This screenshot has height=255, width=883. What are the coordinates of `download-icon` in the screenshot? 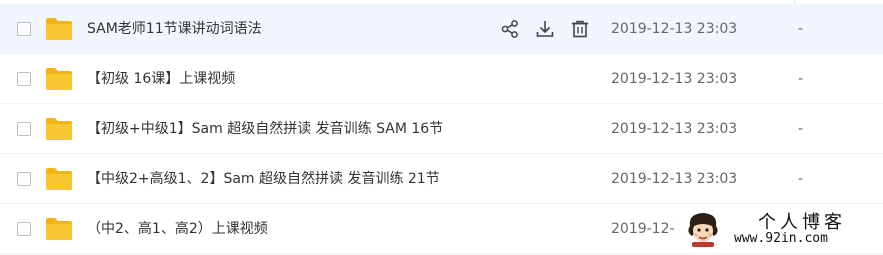 It's located at (545, 29).